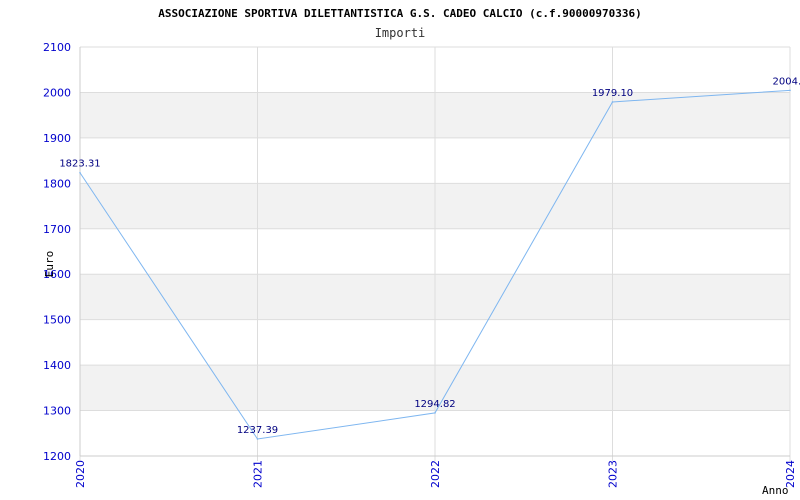 This screenshot has width=800, height=500. What do you see at coordinates (57, 365) in the screenshot?
I see `y-tick-label: 1400` at bounding box center [57, 365].